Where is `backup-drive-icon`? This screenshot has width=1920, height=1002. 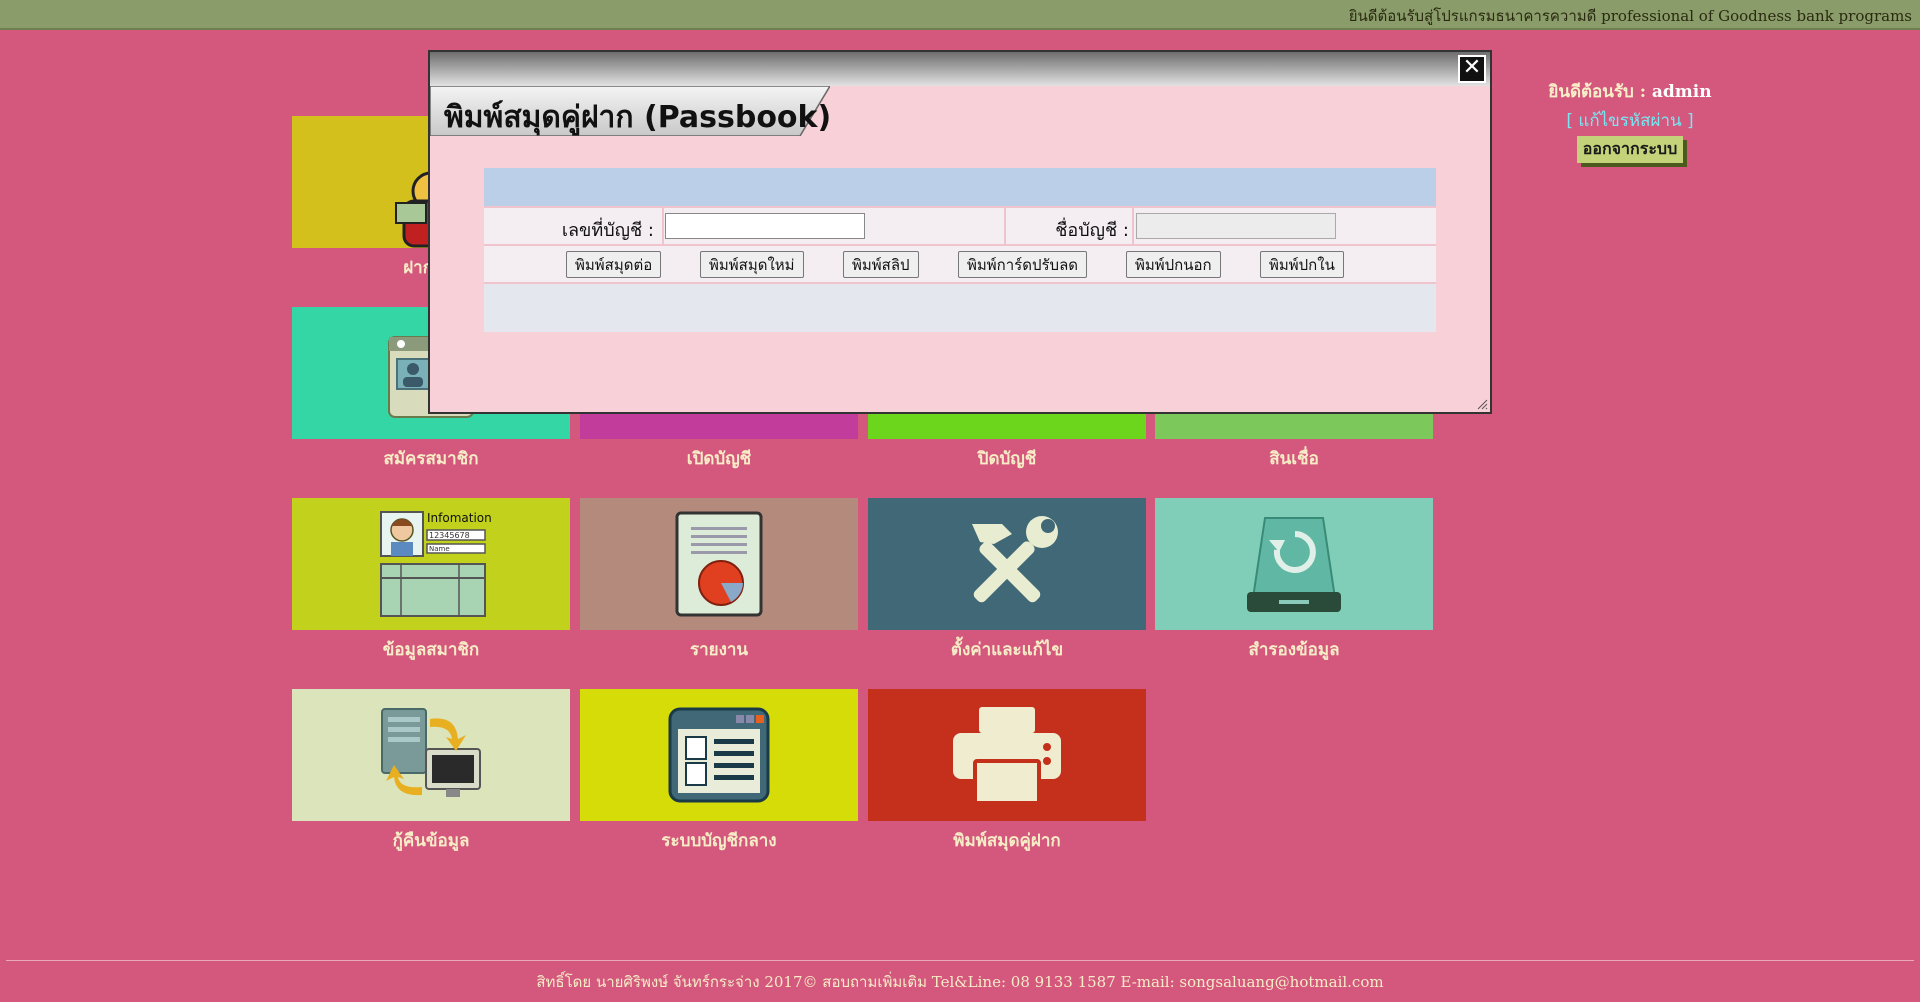
backup-drive-icon is located at coordinates (1294, 564).